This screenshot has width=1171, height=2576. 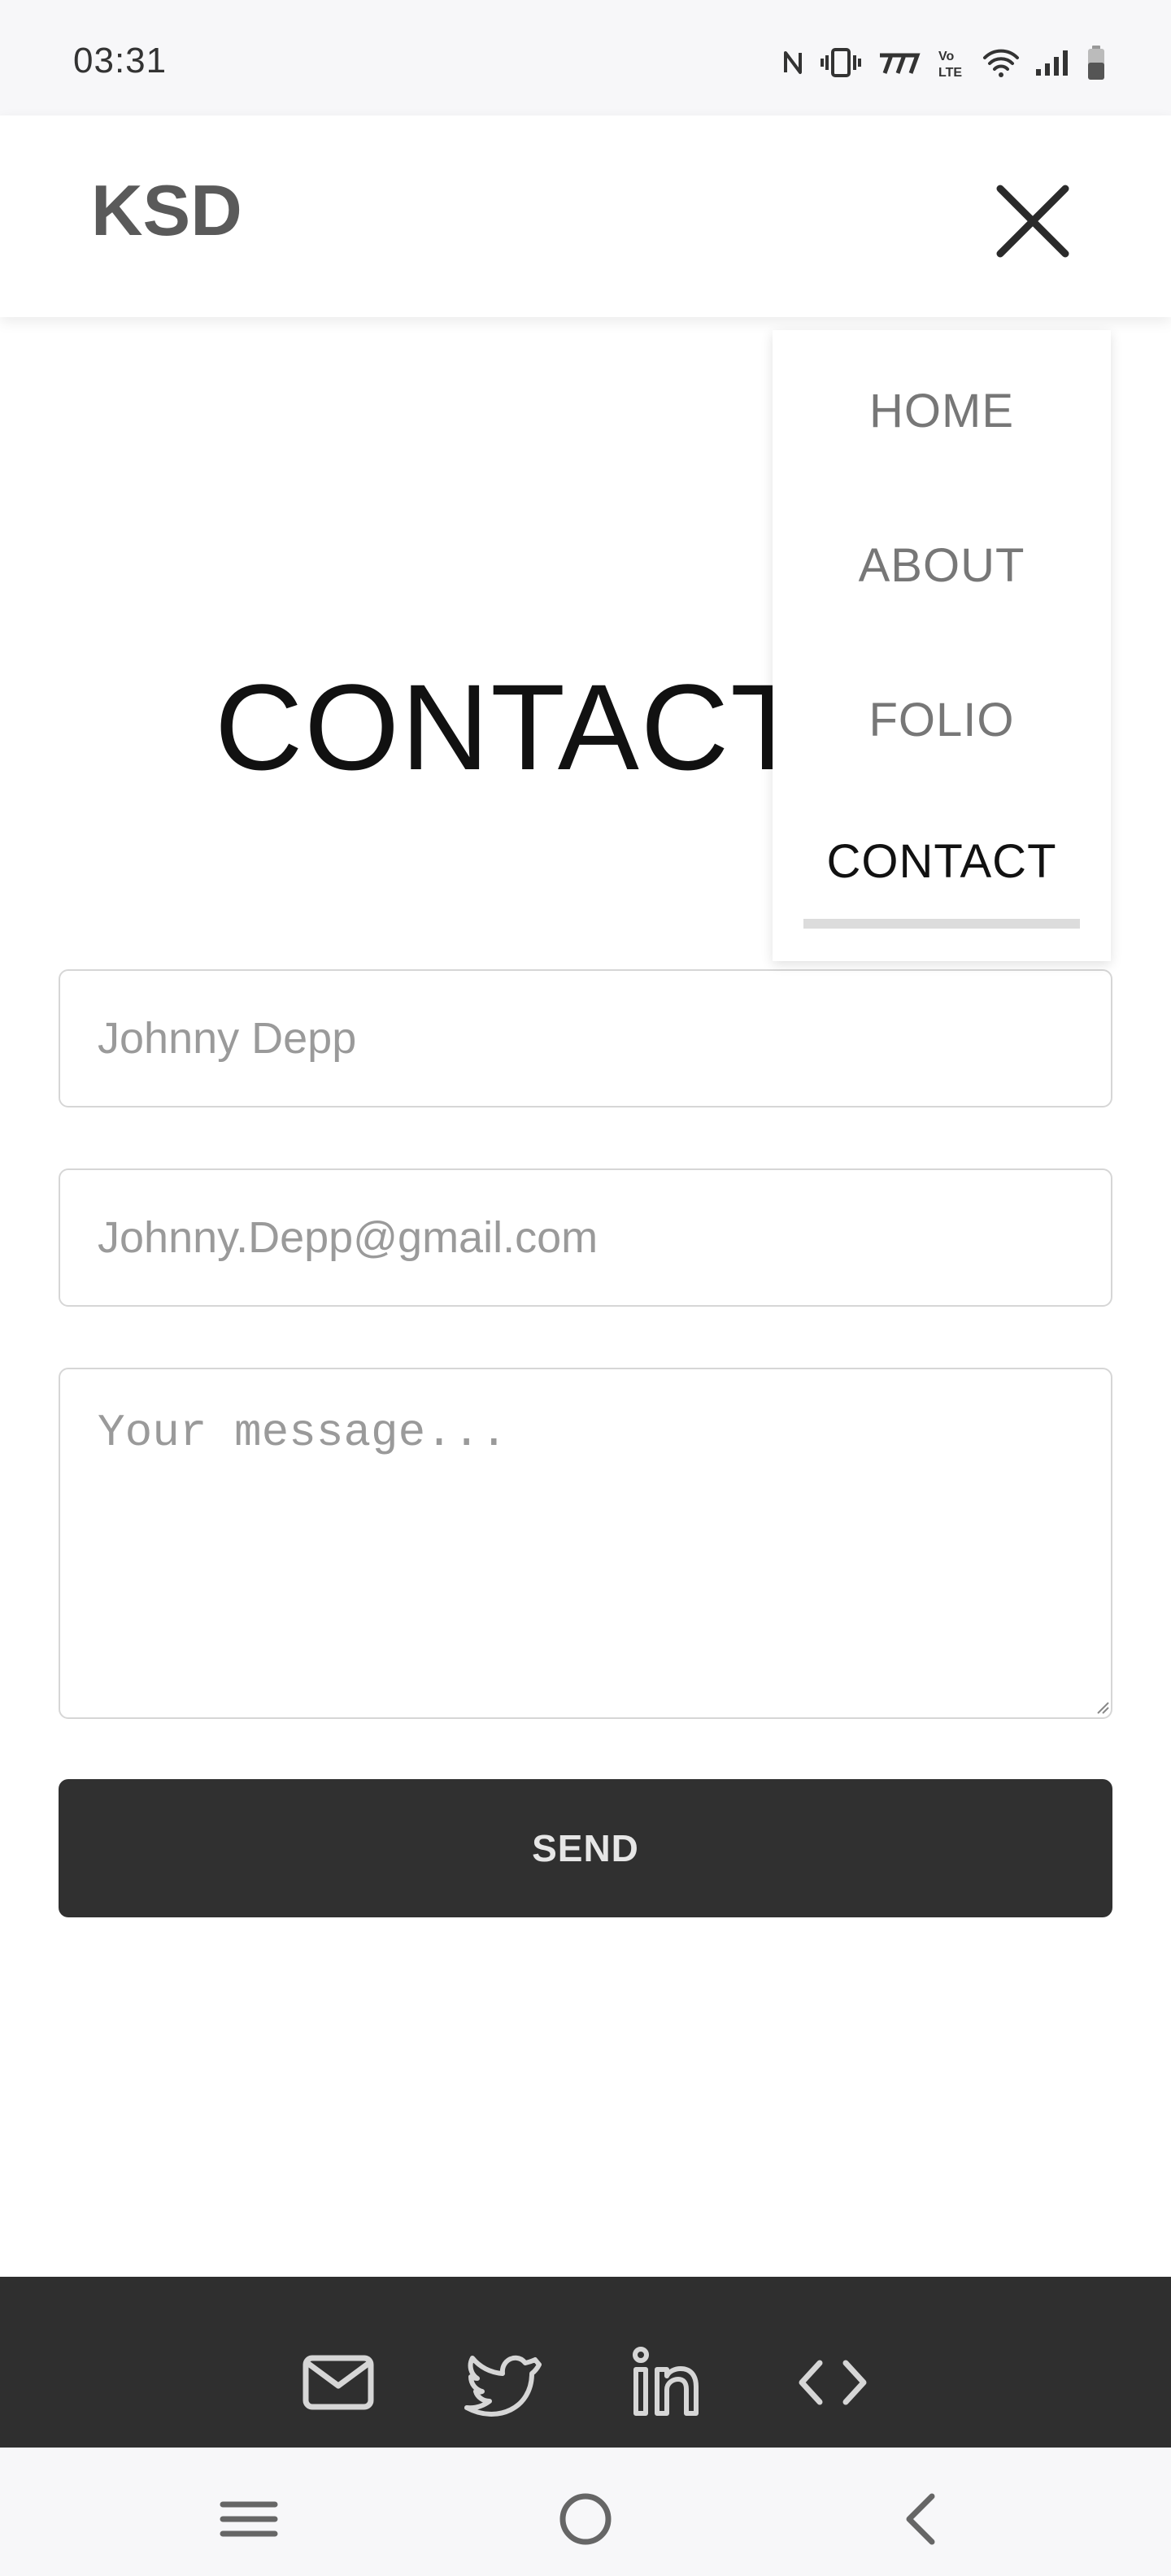 What do you see at coordinates (503, 2386) in the screenshot?
I see `twitter-icon` at bounding box center [503, 2386].